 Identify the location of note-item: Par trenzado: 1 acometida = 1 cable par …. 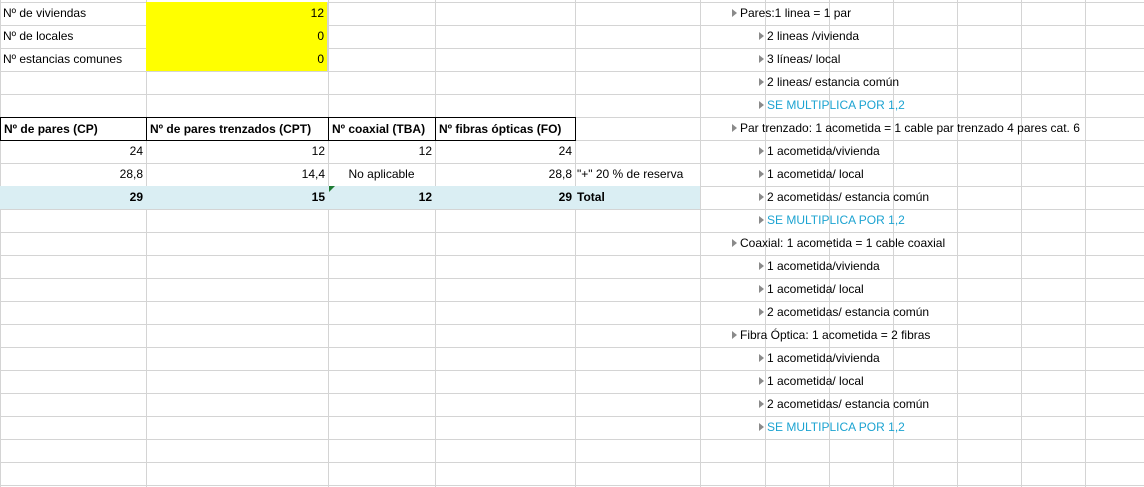
(906, 128).